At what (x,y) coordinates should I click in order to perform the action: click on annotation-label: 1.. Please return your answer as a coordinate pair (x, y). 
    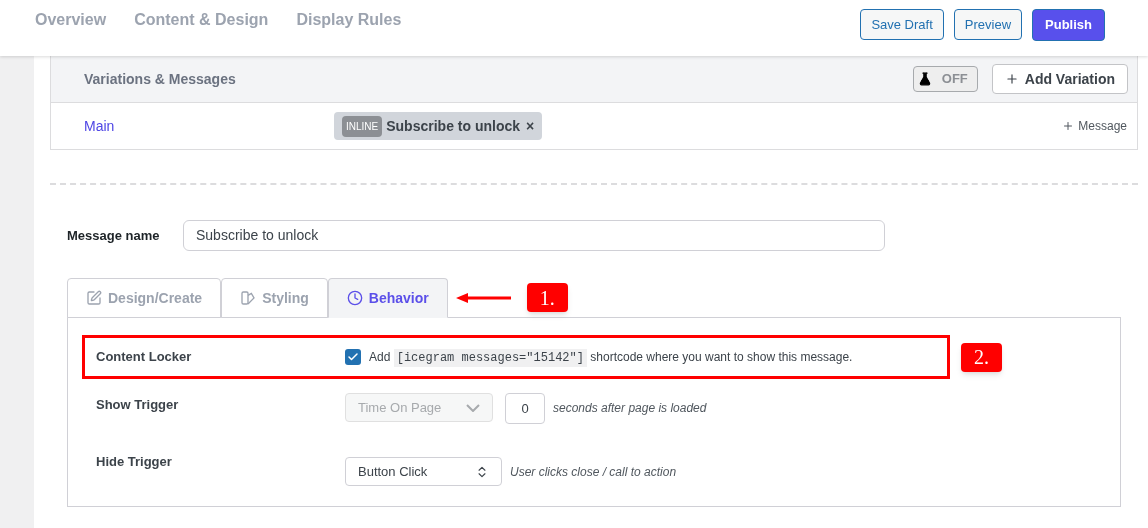
    Looking at the image, I should click on (547, 297).